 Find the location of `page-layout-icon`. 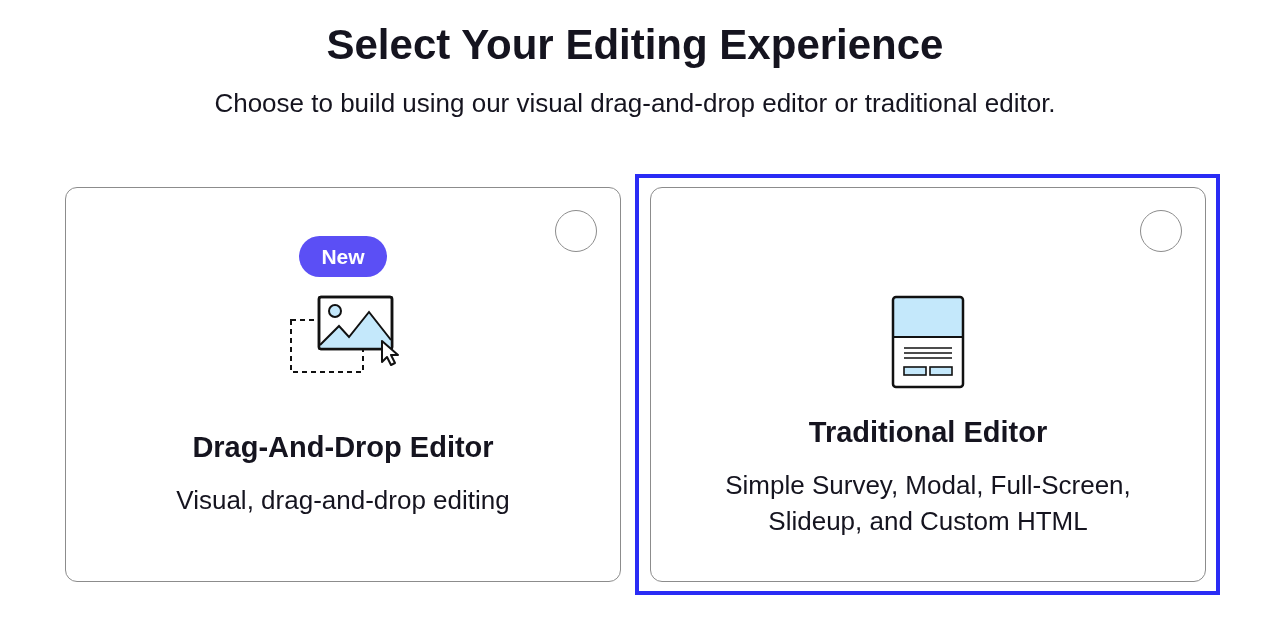

page-layout-icon is located at coordinates (928, 342).